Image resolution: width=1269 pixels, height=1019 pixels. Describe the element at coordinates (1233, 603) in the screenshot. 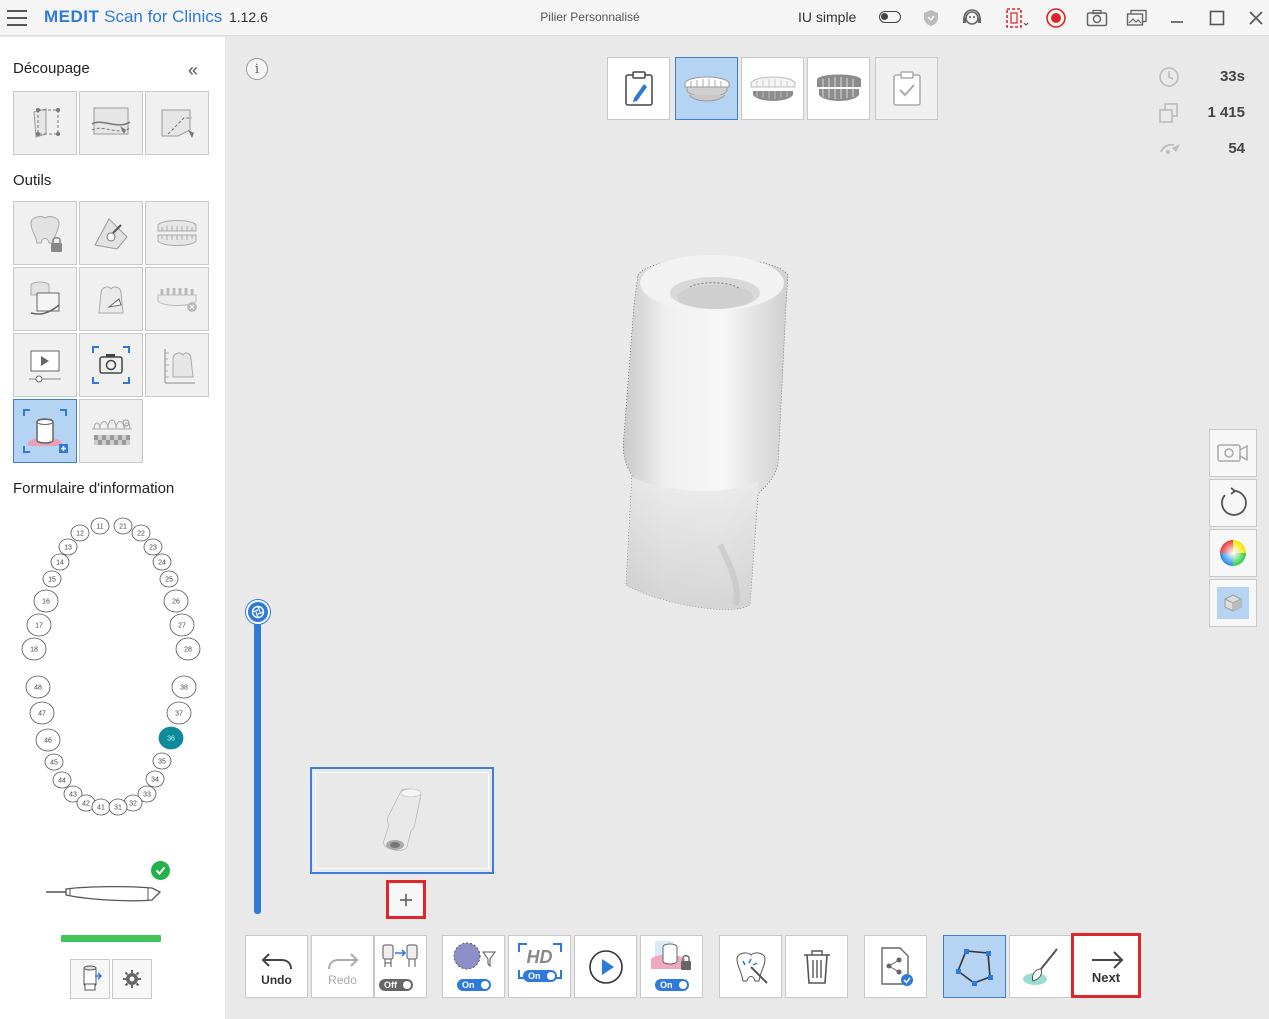

I see `solid-view-button` at that location.